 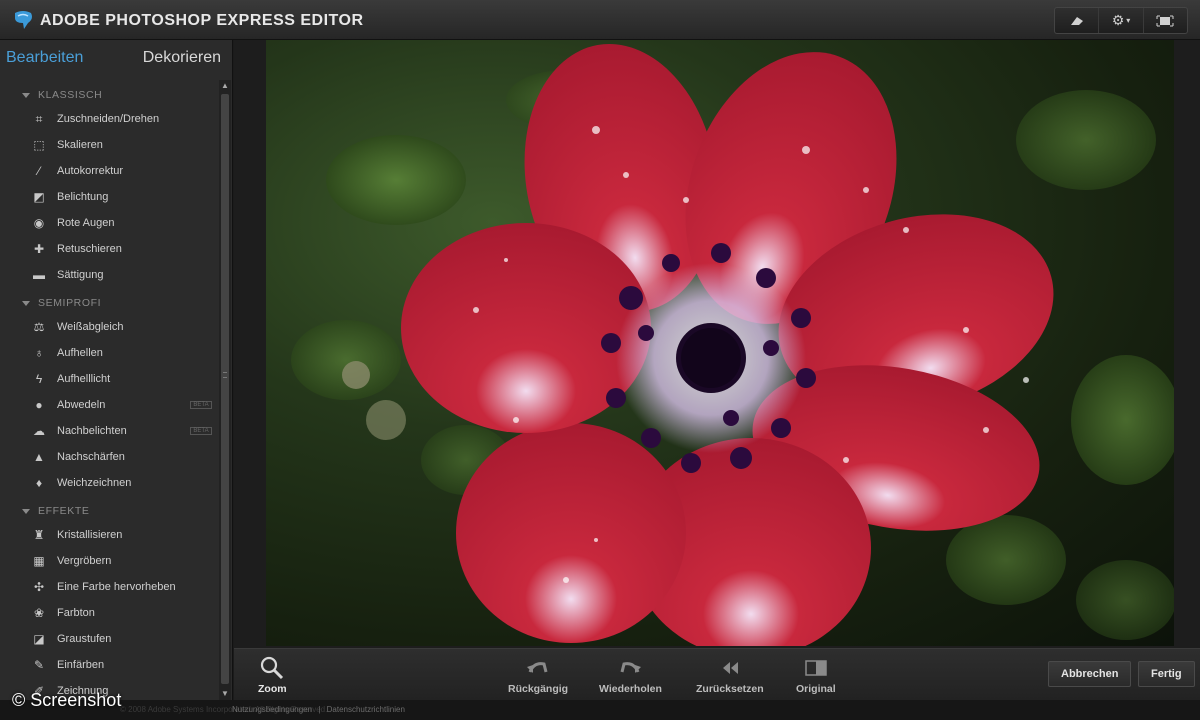 What do you see at coordinates (109, 95) in the screenshot?
I see `section-classic: KLASSISCH` at bounding box center [109, 95].